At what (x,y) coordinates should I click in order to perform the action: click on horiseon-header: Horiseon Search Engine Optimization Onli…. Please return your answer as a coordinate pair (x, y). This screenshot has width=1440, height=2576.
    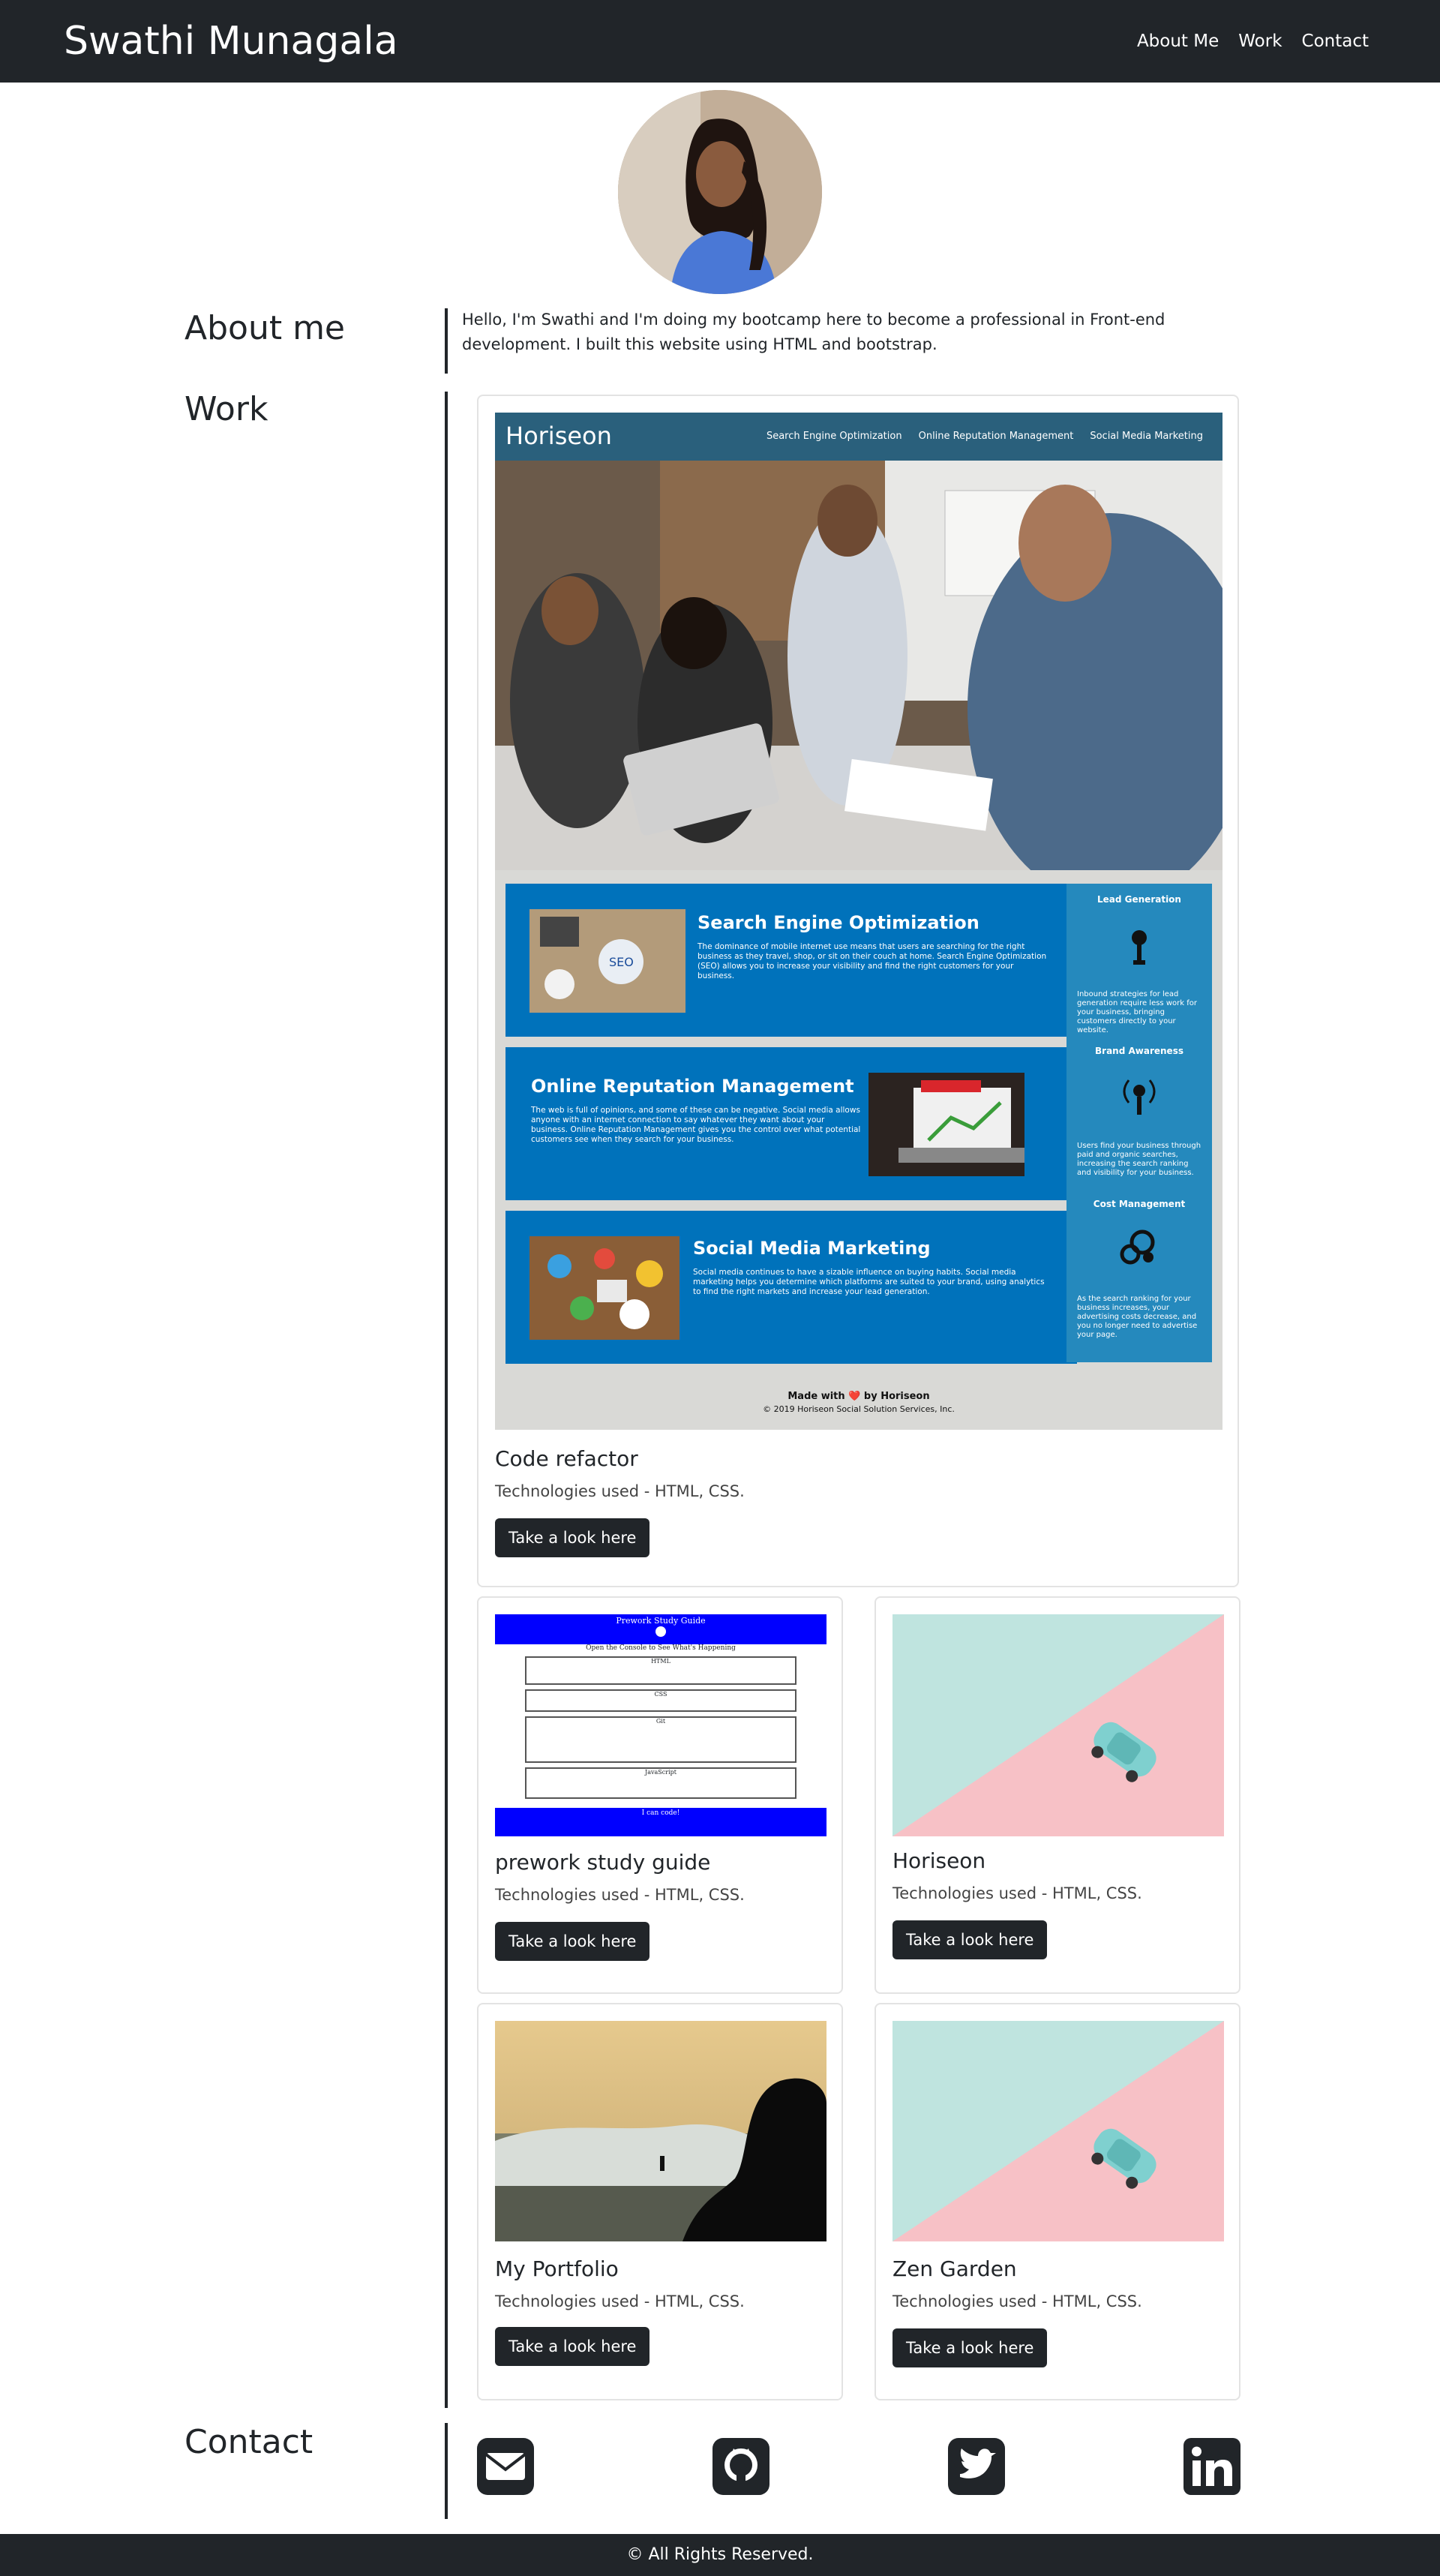
    Looking at the image, I should click on (858, 437).